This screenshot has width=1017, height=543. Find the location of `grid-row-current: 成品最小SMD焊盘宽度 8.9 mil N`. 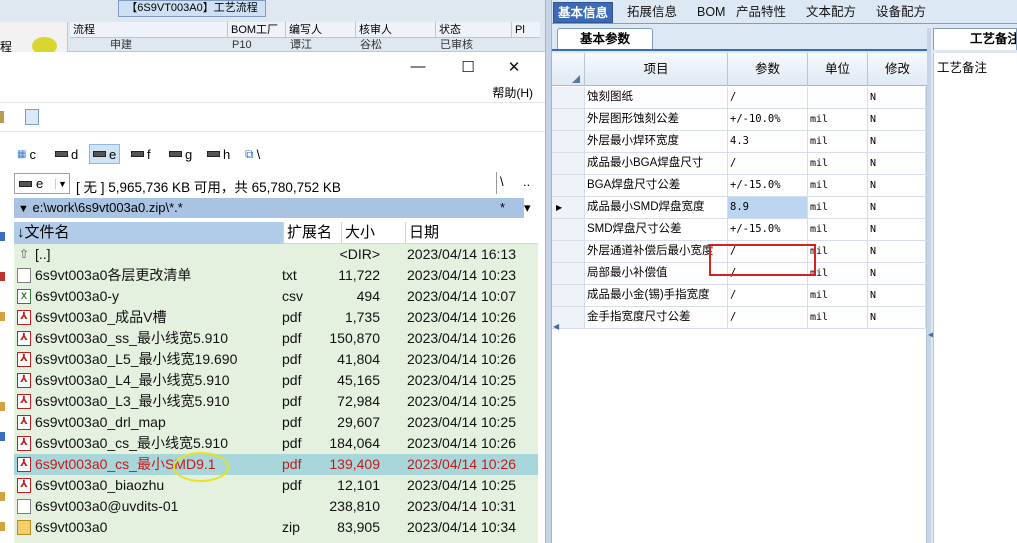

grid-row-current: 成品最小SMD焊盘宽度 8.9 mil N is located at coordinates (739, 208).